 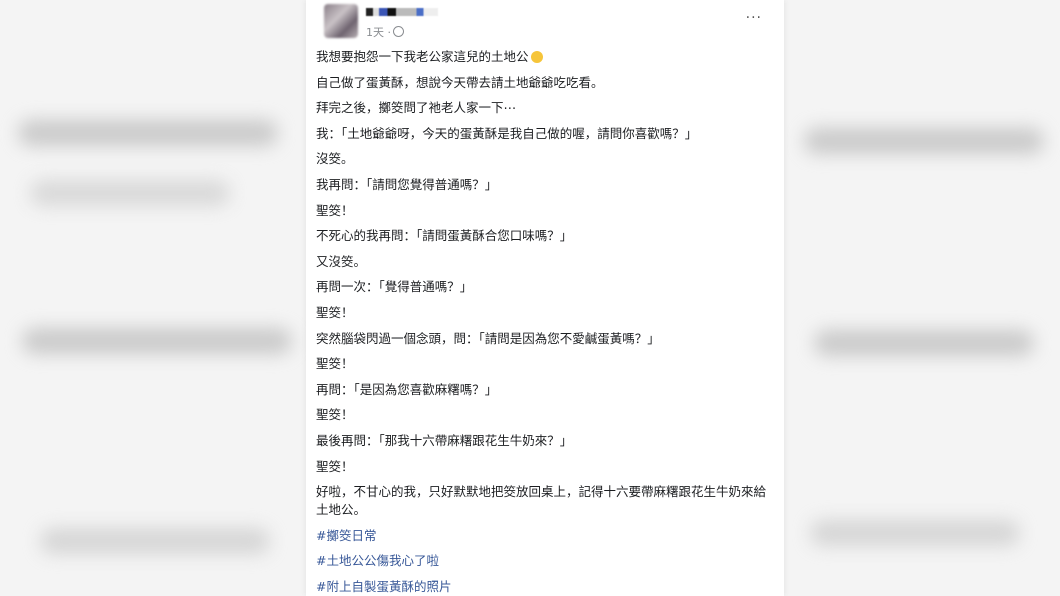 What do you see at coordinates (394, 287) in the screenshot?
I see `post-line: 再問一次：「覺得普通嗎？」` at bounding box center [394, 287].